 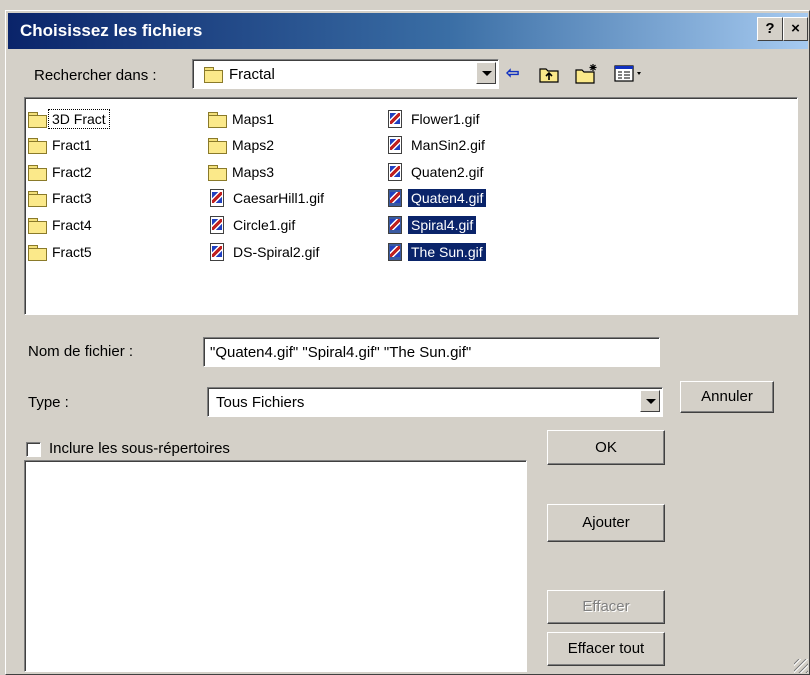 I want to click on close-button: ×, so click(x=795, y=29).